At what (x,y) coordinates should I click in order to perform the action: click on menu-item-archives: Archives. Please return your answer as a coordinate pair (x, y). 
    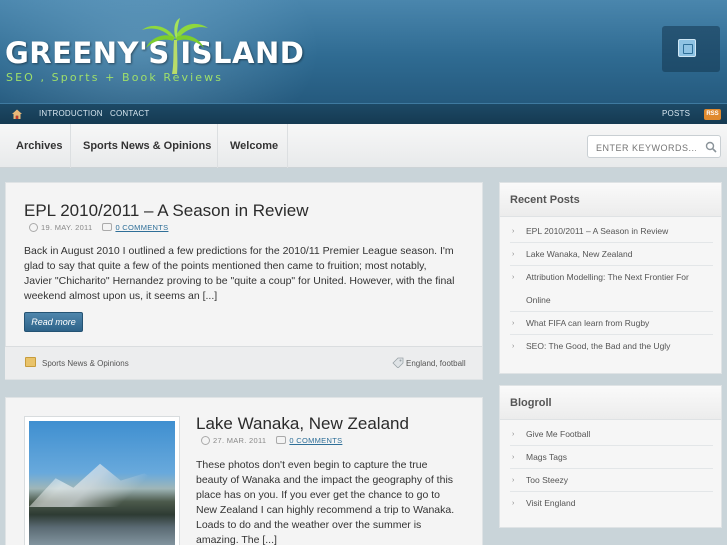
    Looking at the image, I should click on (35, 146).